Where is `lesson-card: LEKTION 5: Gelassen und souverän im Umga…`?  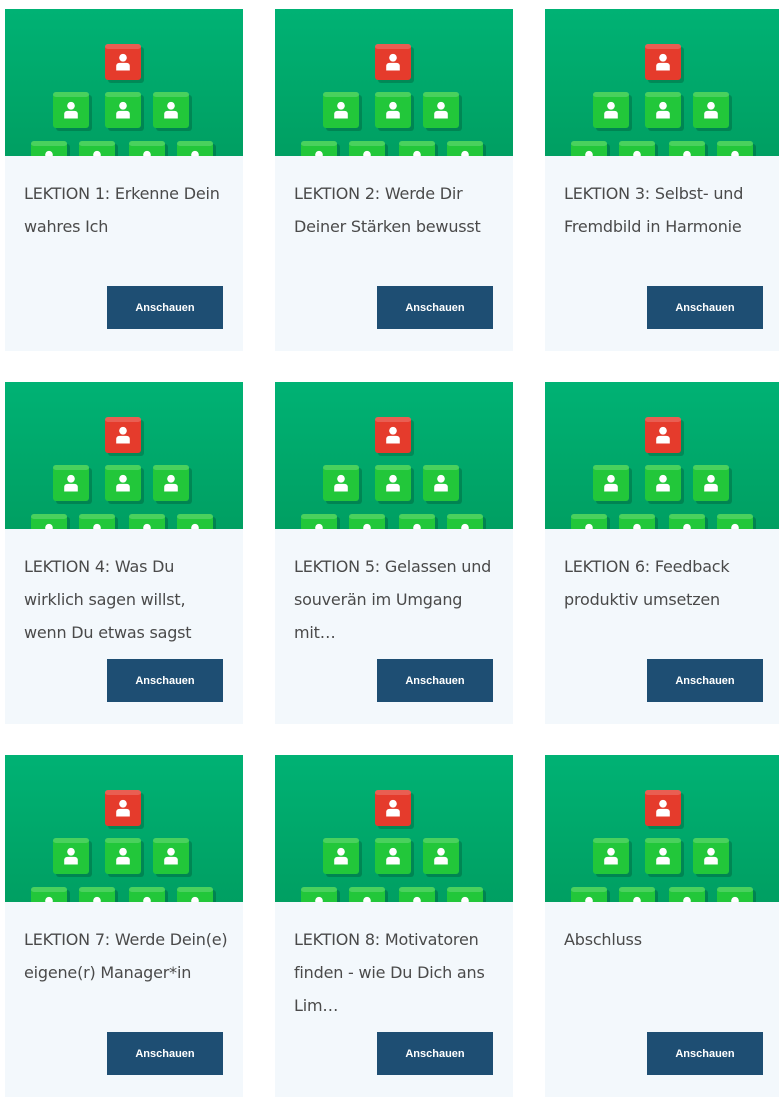 lesson-card: LEKTION 5: Gelassen und souverän im Umga… is located at coordinates (394, 553).